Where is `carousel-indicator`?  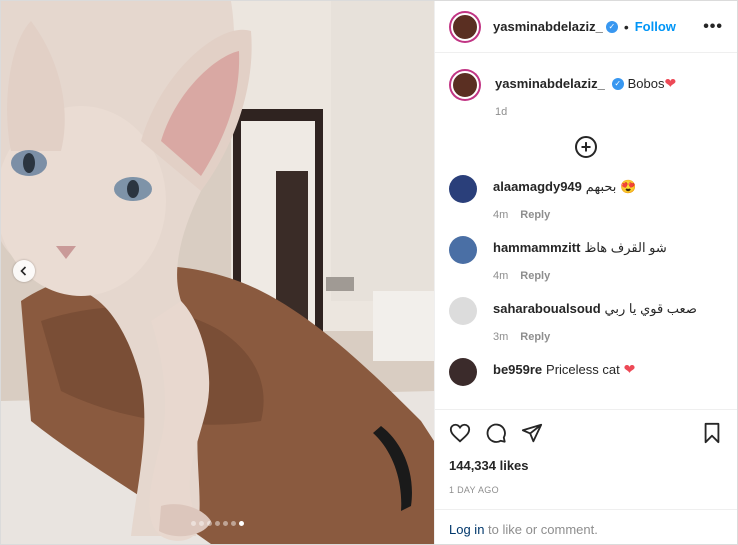 carousel-indicator is located at coordinates (217, 523).